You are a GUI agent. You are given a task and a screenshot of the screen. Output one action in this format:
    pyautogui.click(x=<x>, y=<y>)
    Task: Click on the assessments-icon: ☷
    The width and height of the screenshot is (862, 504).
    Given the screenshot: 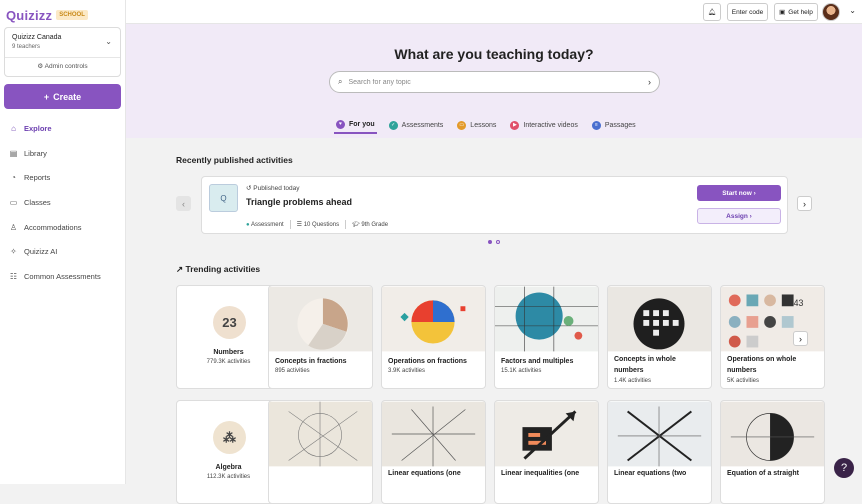 What is the action you would take?
    pyautogui.click(x=13, y=276)
    